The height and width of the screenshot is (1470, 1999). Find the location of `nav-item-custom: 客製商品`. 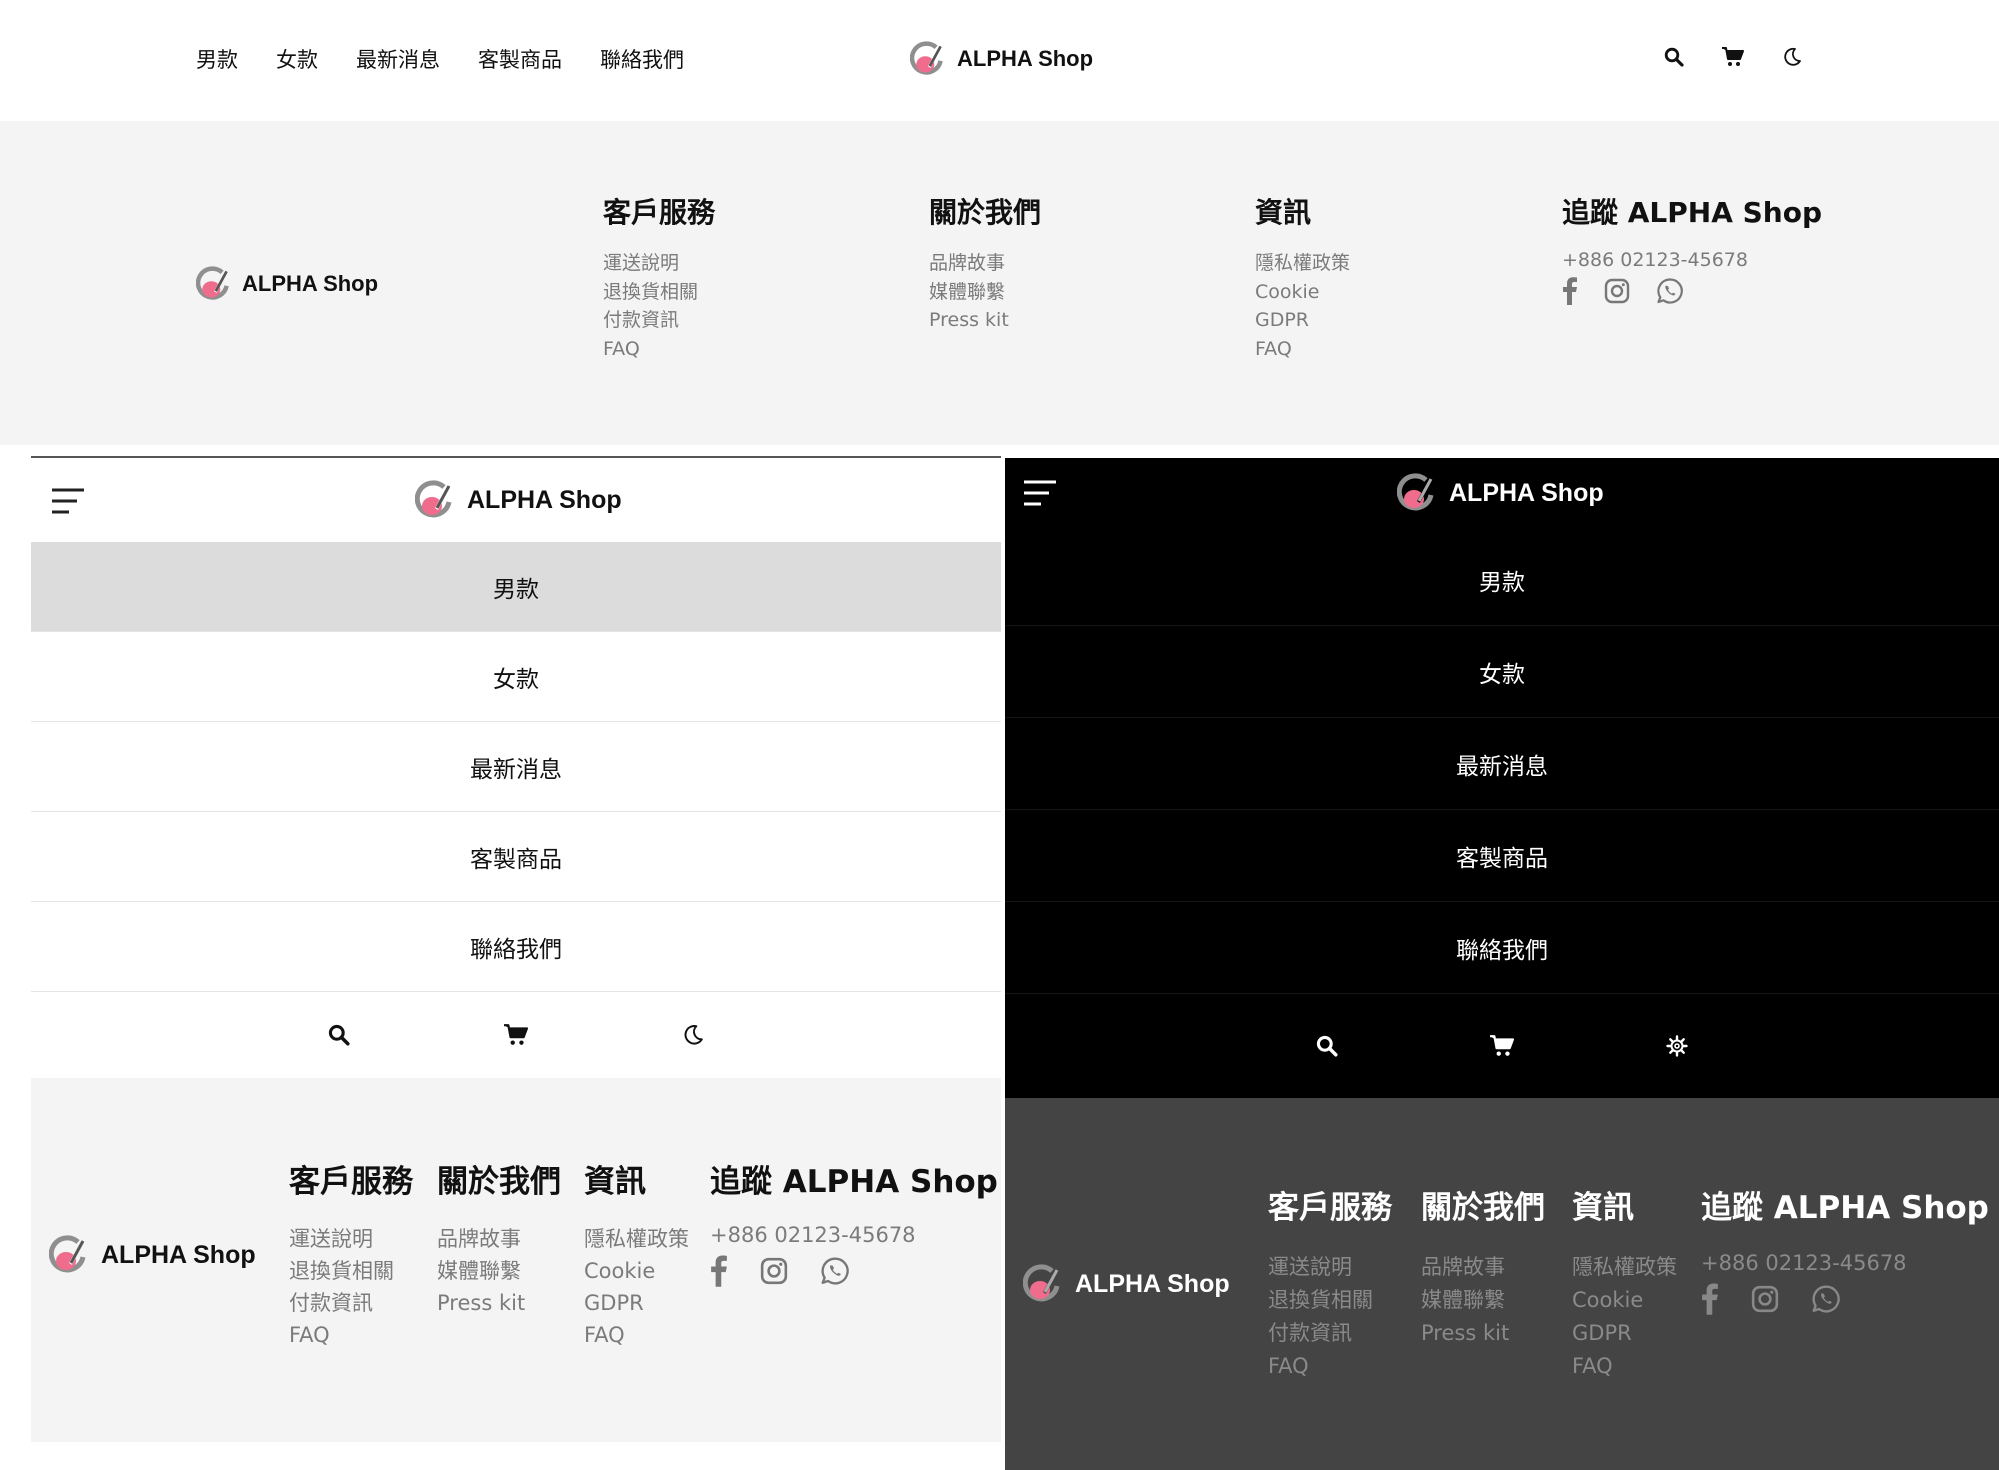

nav-item-custom: 客製商品 is located at coordinates (520, 59).